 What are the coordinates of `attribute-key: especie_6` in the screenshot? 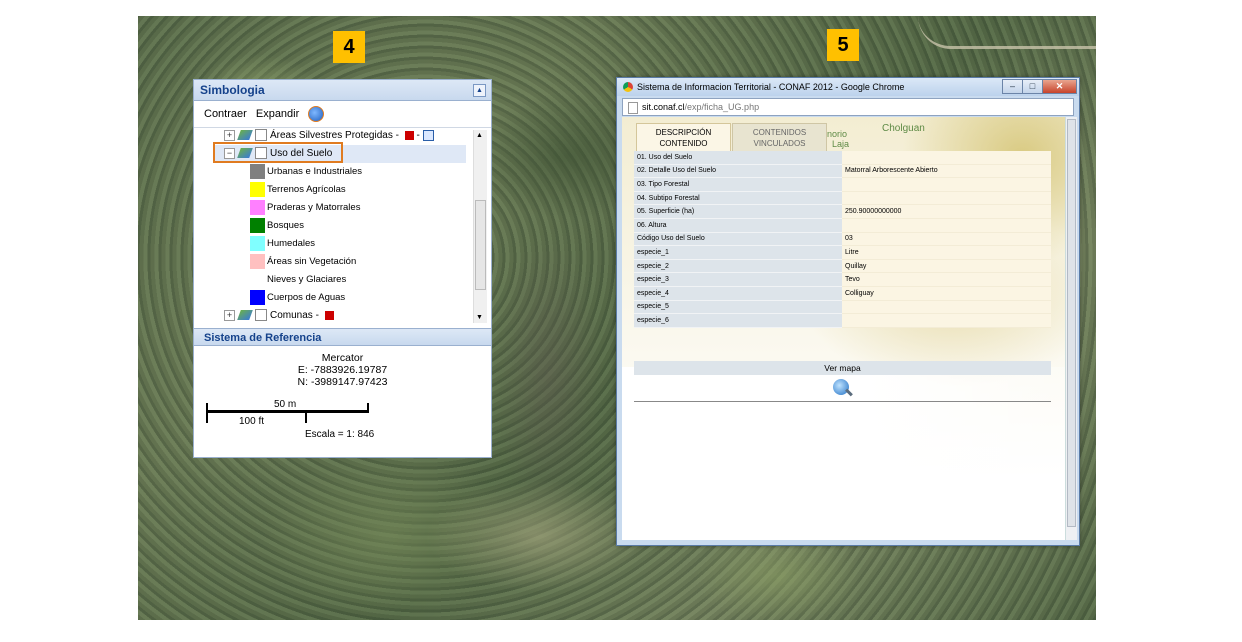 It's located at (738, 320).